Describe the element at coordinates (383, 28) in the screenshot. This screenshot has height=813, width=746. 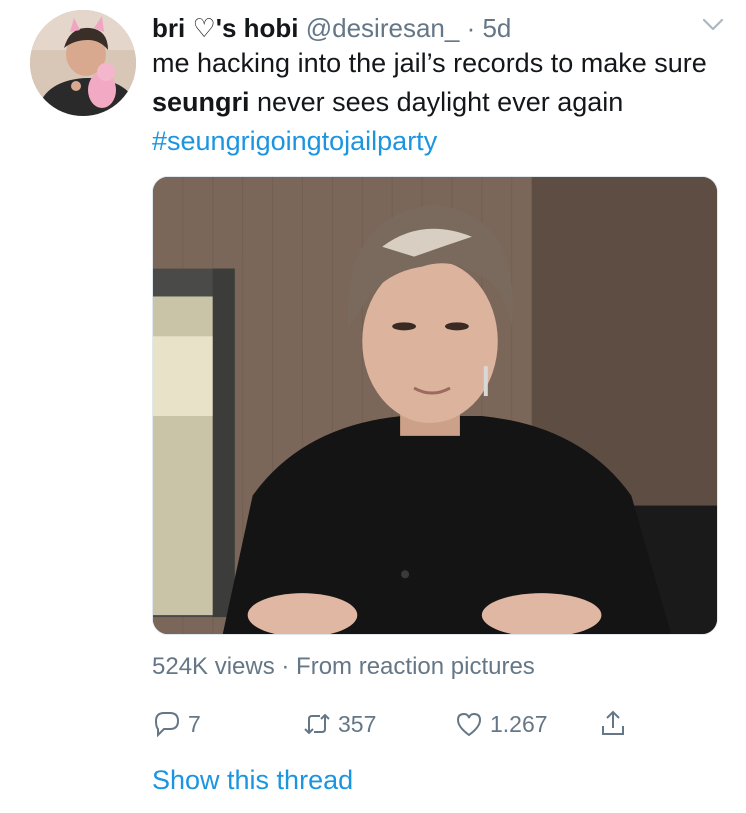
I see `user-handle: @desiresan_` at that location.